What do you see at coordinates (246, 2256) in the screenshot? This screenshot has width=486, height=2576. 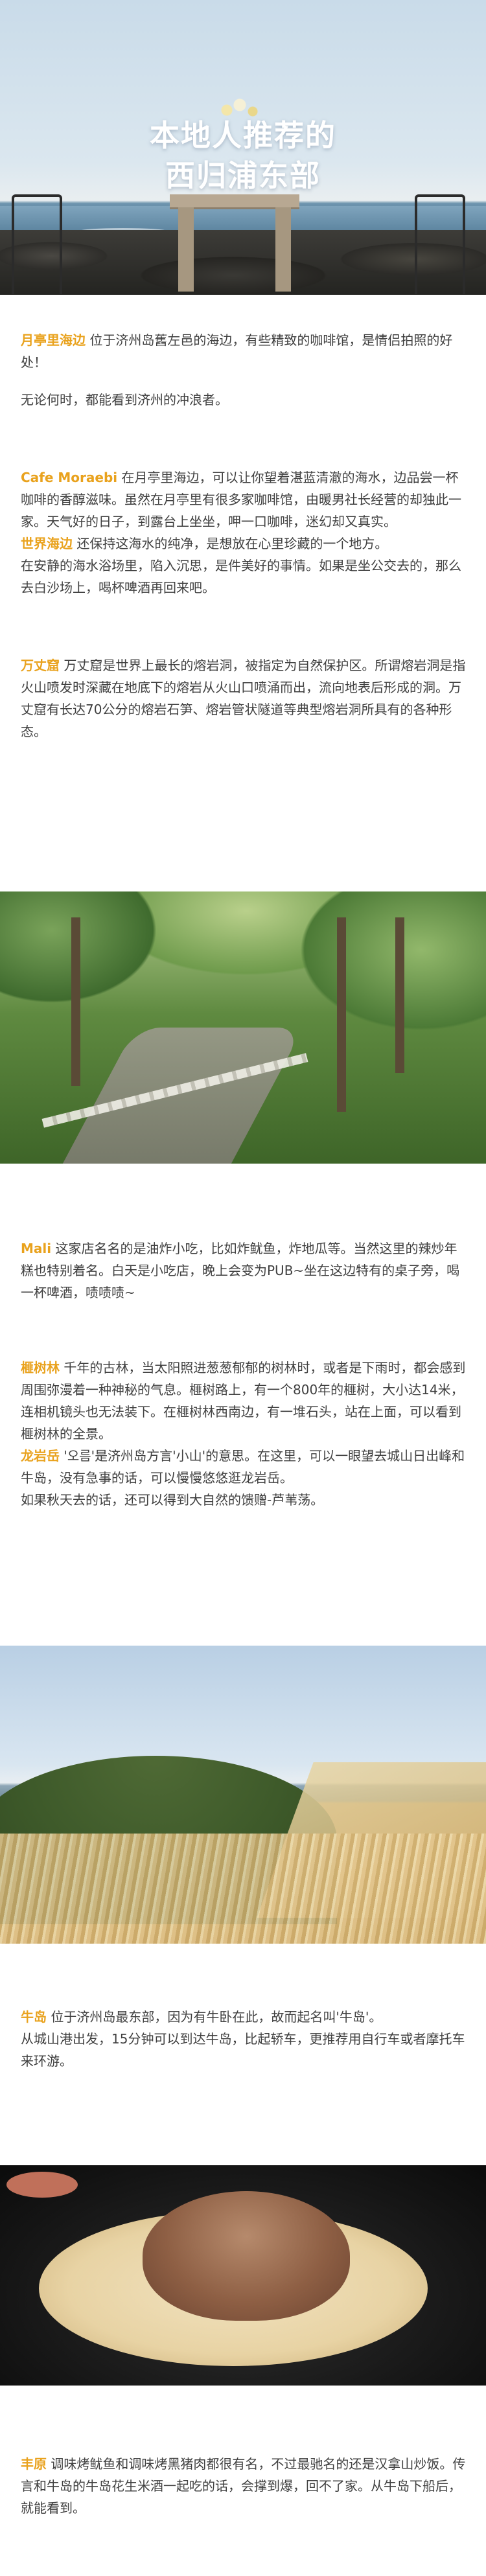 I see `fried-rice-mound` at bounding box center [246, 2256].